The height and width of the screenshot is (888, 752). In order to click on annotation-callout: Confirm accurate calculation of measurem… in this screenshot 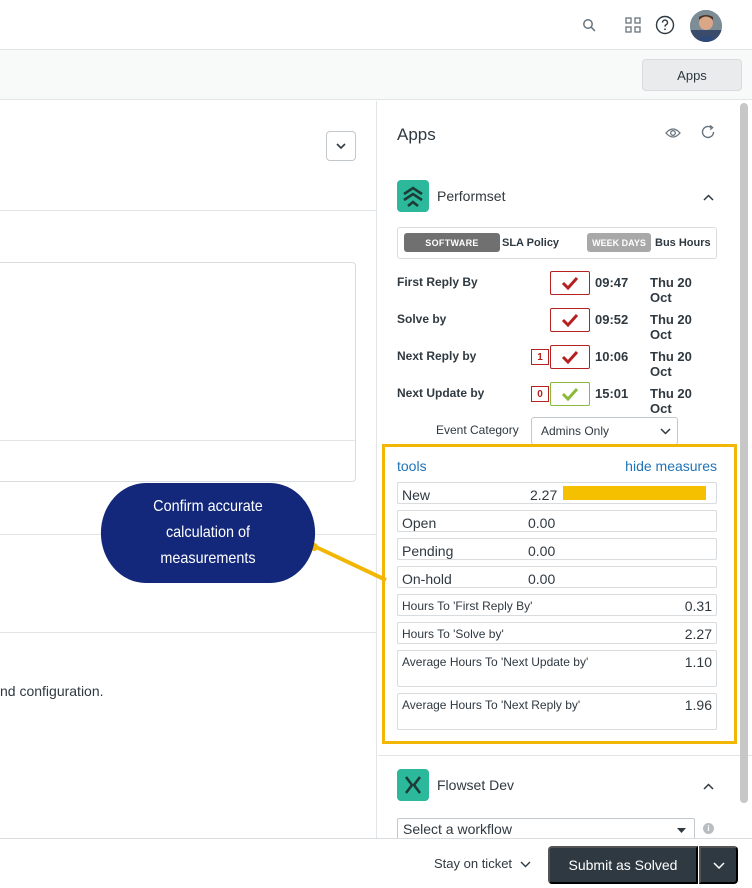, I will do `click(208, 533)`.